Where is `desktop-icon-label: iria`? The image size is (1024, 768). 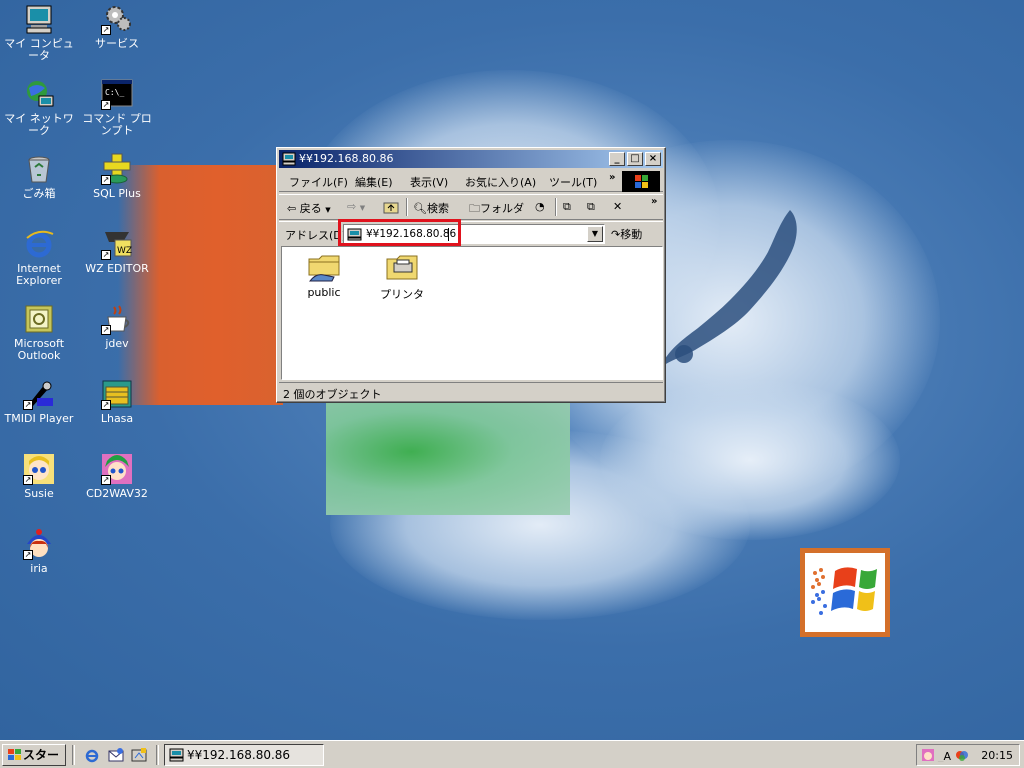
desktop-icon-label: iria is located at coordinates (39, 568).